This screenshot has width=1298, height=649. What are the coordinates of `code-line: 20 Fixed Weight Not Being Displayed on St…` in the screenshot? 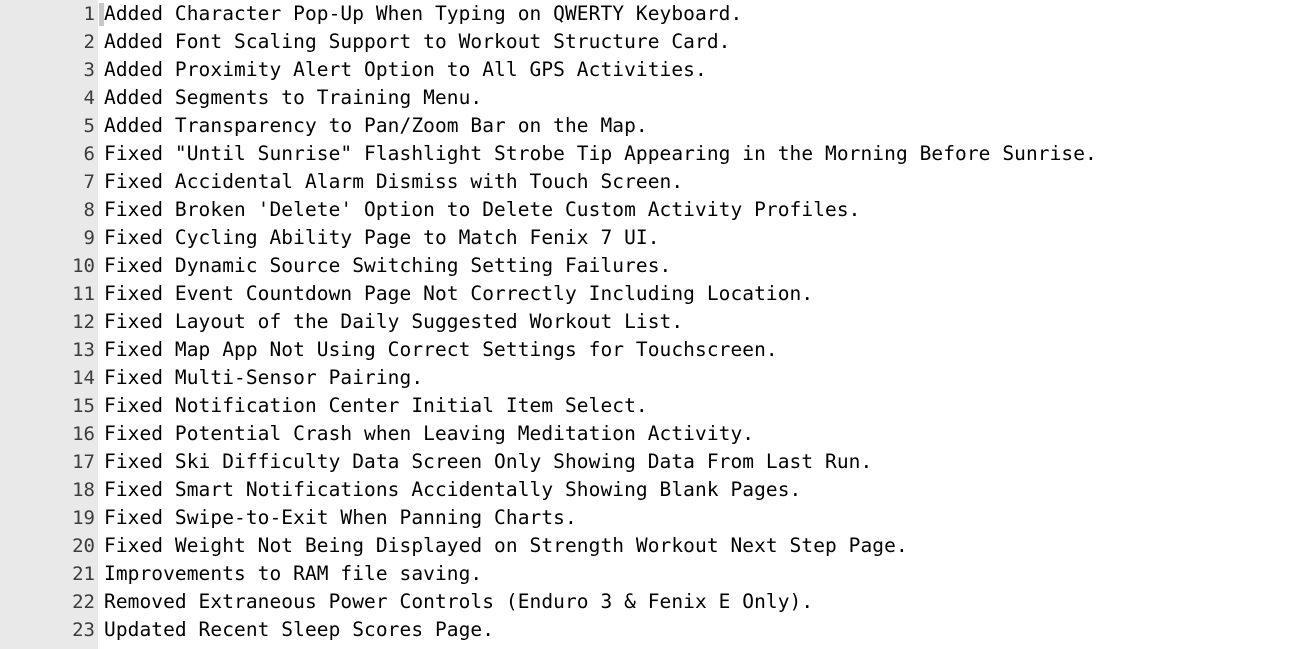 It's located at (649, 546).